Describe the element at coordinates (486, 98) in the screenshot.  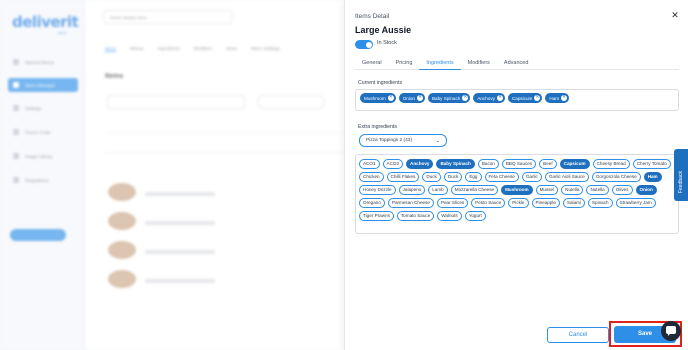
I see `chip-label: Anchovy` at that location.